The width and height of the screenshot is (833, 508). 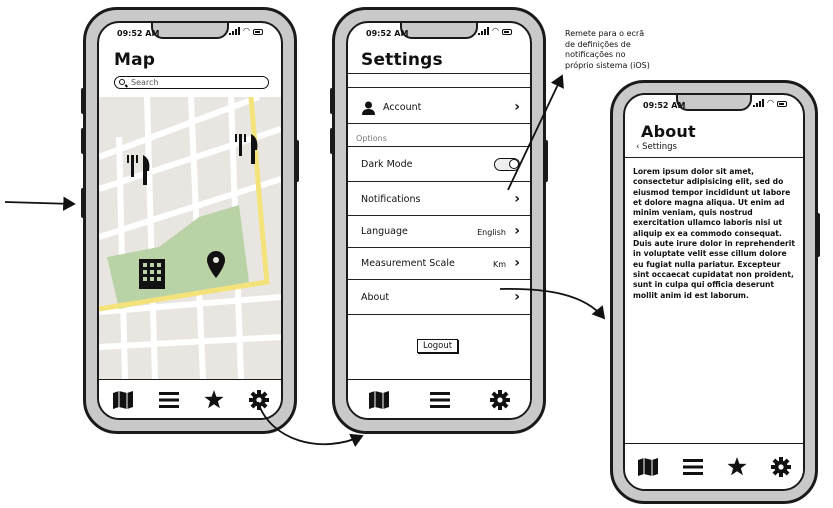 I want to click on entry-arrow, so click(x=40, y=203).